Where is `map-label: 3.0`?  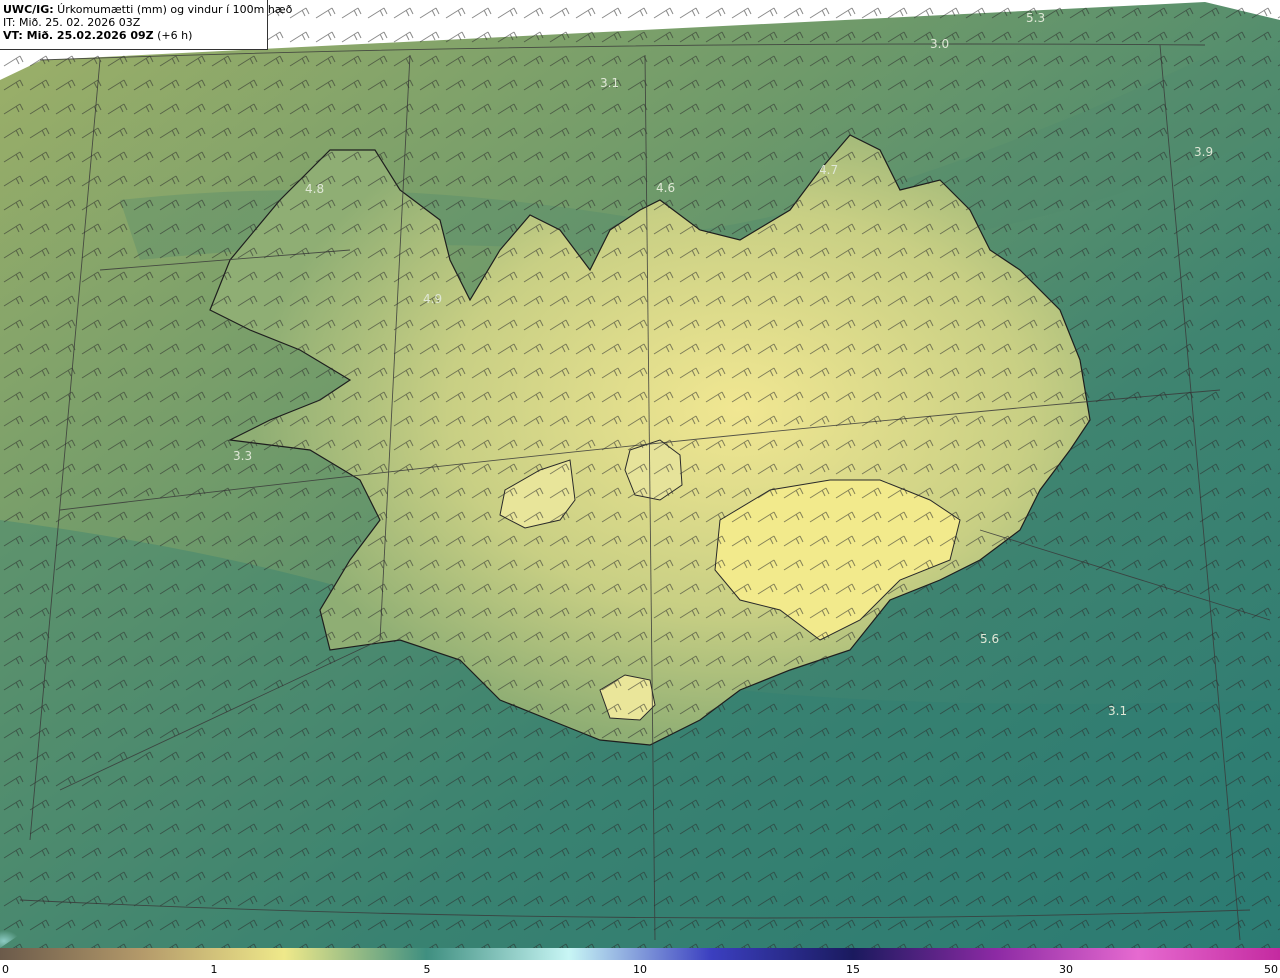
map-label: 3.0 is located at coordinates (939, 44).